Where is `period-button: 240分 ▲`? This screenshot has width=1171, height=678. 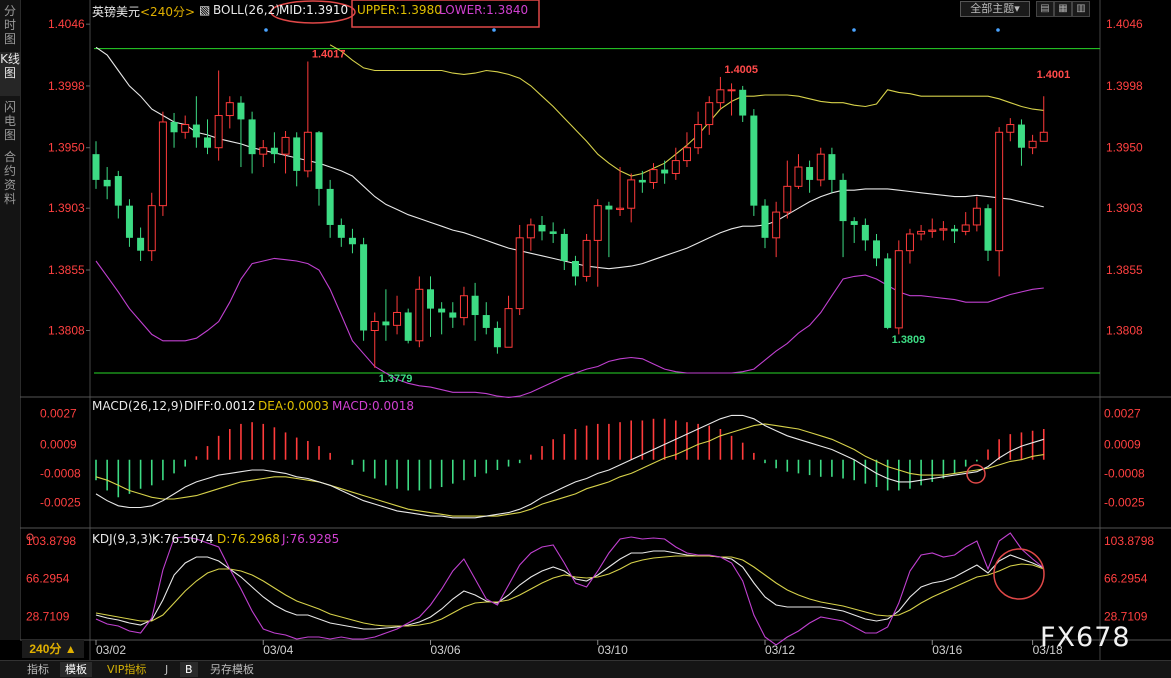
period-button: 240分 ▲ is located at coordinates (53, 649).